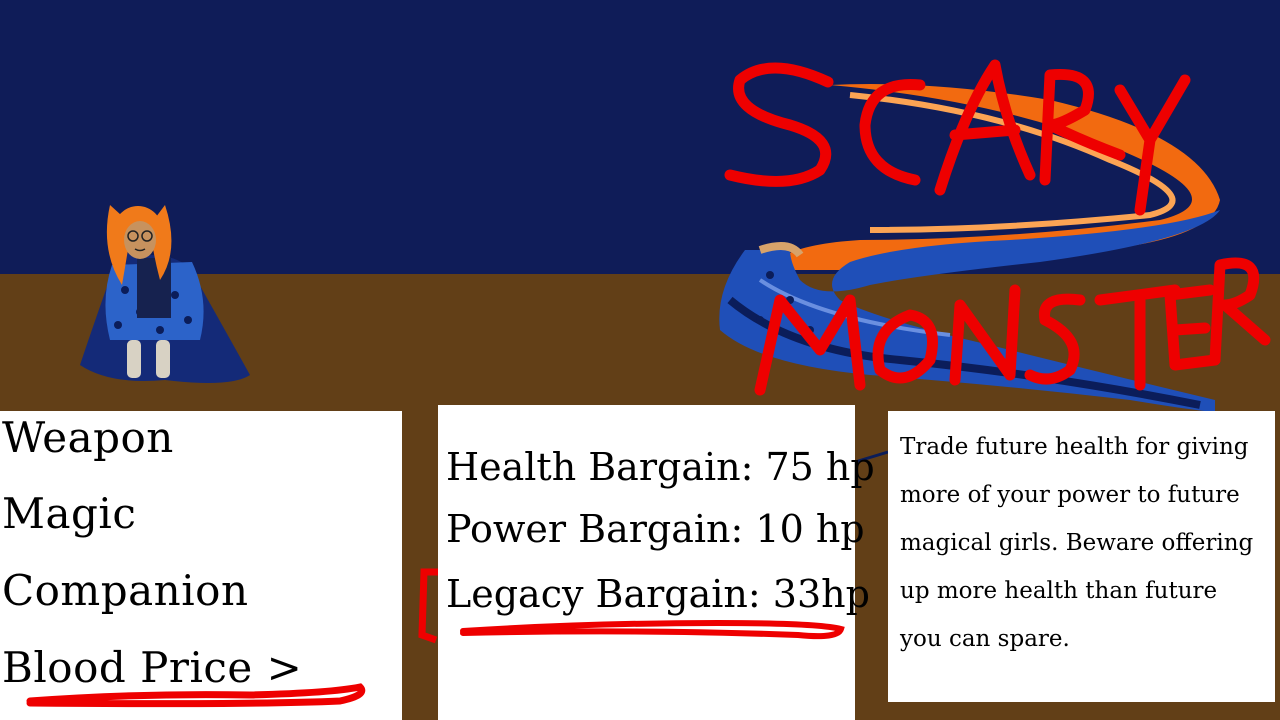 Image resolution: width=1280 pixels, height=720 pixels. Describe the element at coordinates (201, 565) in the screenshot. I see `action-menu-panel: Weapon Magic Companion Blood Price >` at that location.